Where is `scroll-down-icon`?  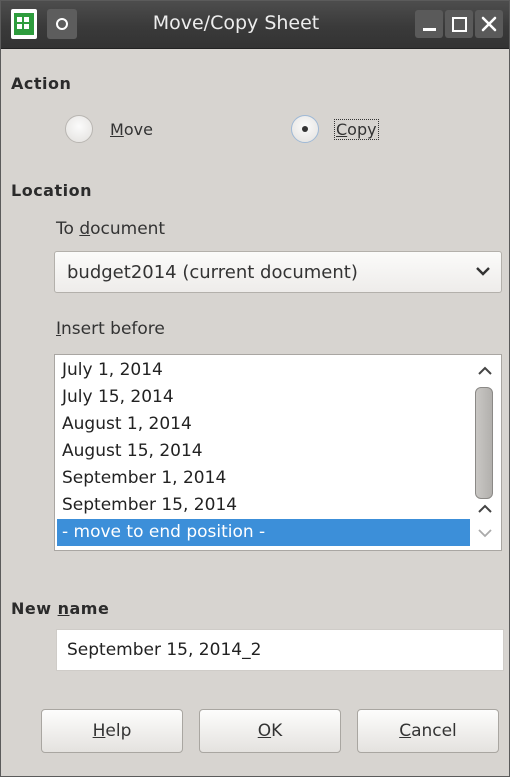 scroll-down-icon is located at coordinates (485, 533).